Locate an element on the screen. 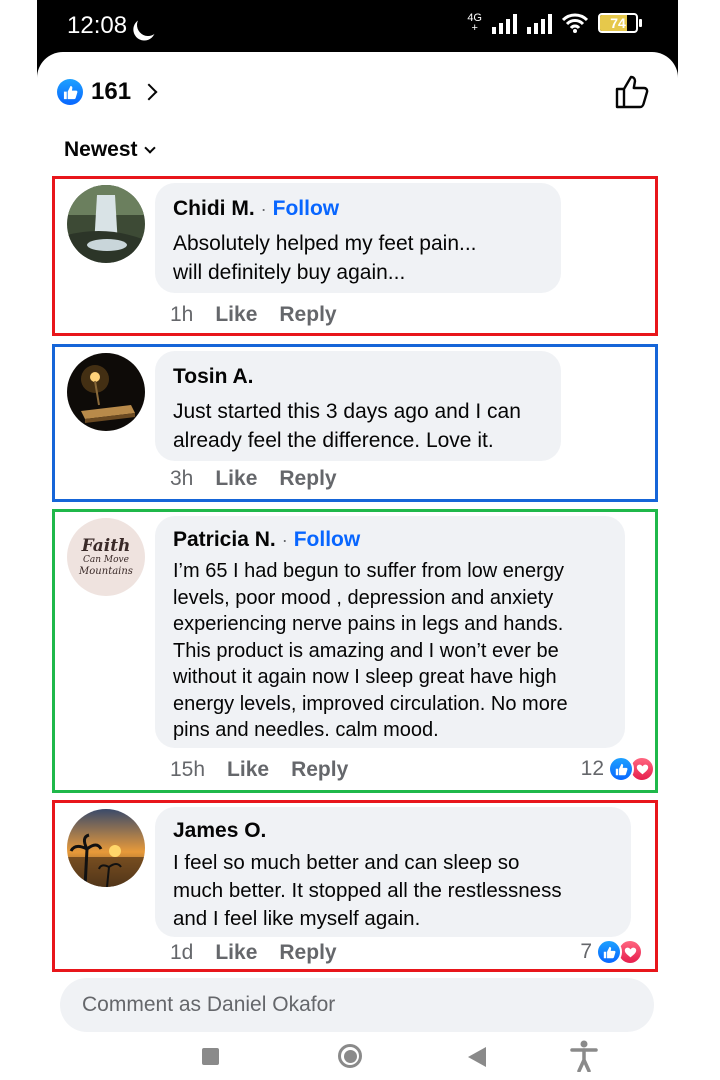 The width and height of the screenshot is (720, 1080). system-nav-bar is located at coordinates (360, 1054).